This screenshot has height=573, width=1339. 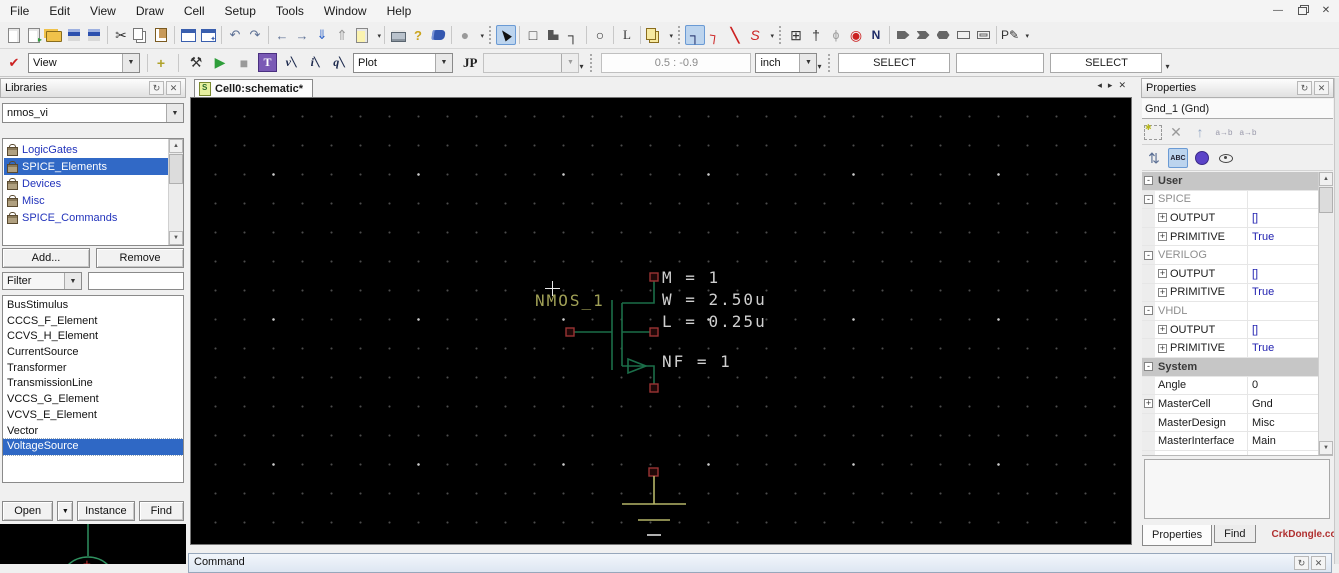 What do you see at coordinates (28, 511) in the screenshot?
I see `open-cell-button: Open` at bounding box center [28, 511].